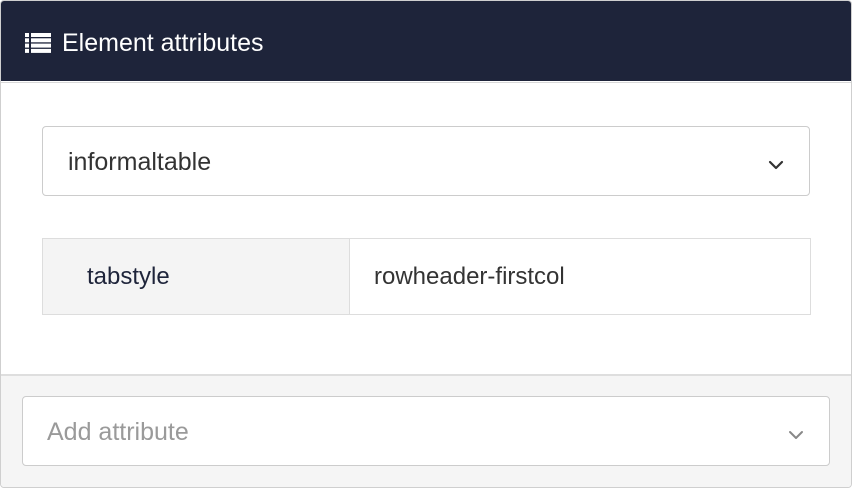 The height and width of the screenshot is (488, 852). I want to click on element-select-value: informaltable, so click(140, 162).